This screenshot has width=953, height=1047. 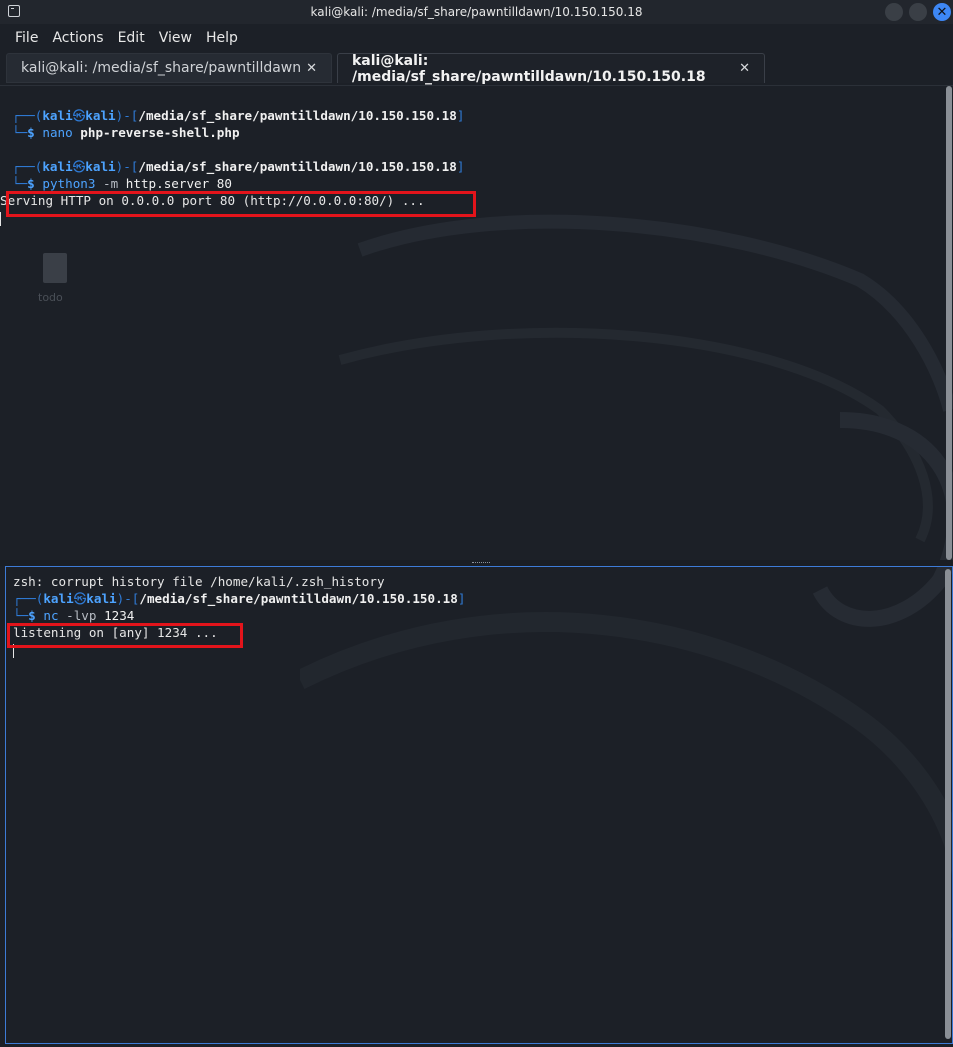 I want to click on splitter-grip-icon, so click(x=481, y=563).